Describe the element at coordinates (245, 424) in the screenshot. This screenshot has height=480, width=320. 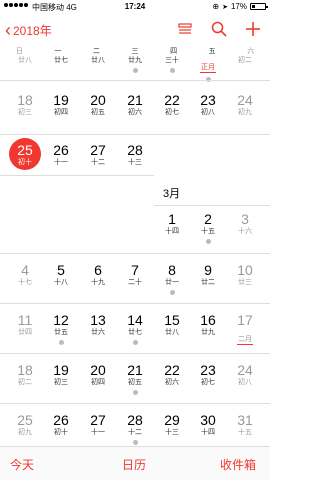
I see `day-cell: 31 十五` at that location.